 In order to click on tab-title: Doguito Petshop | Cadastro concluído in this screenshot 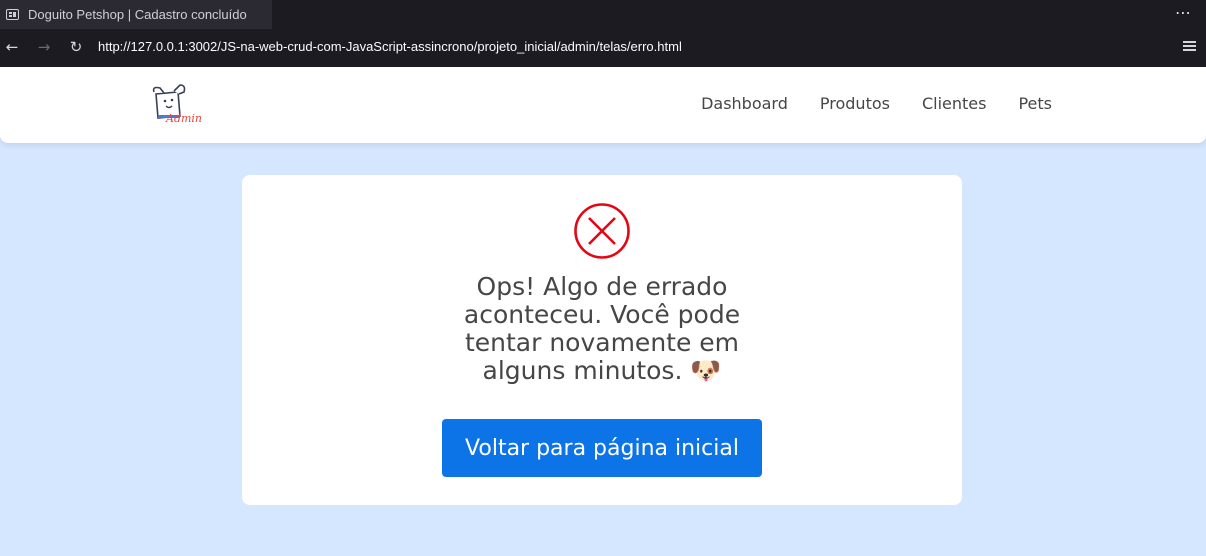, I will do `click(137, 14)`.